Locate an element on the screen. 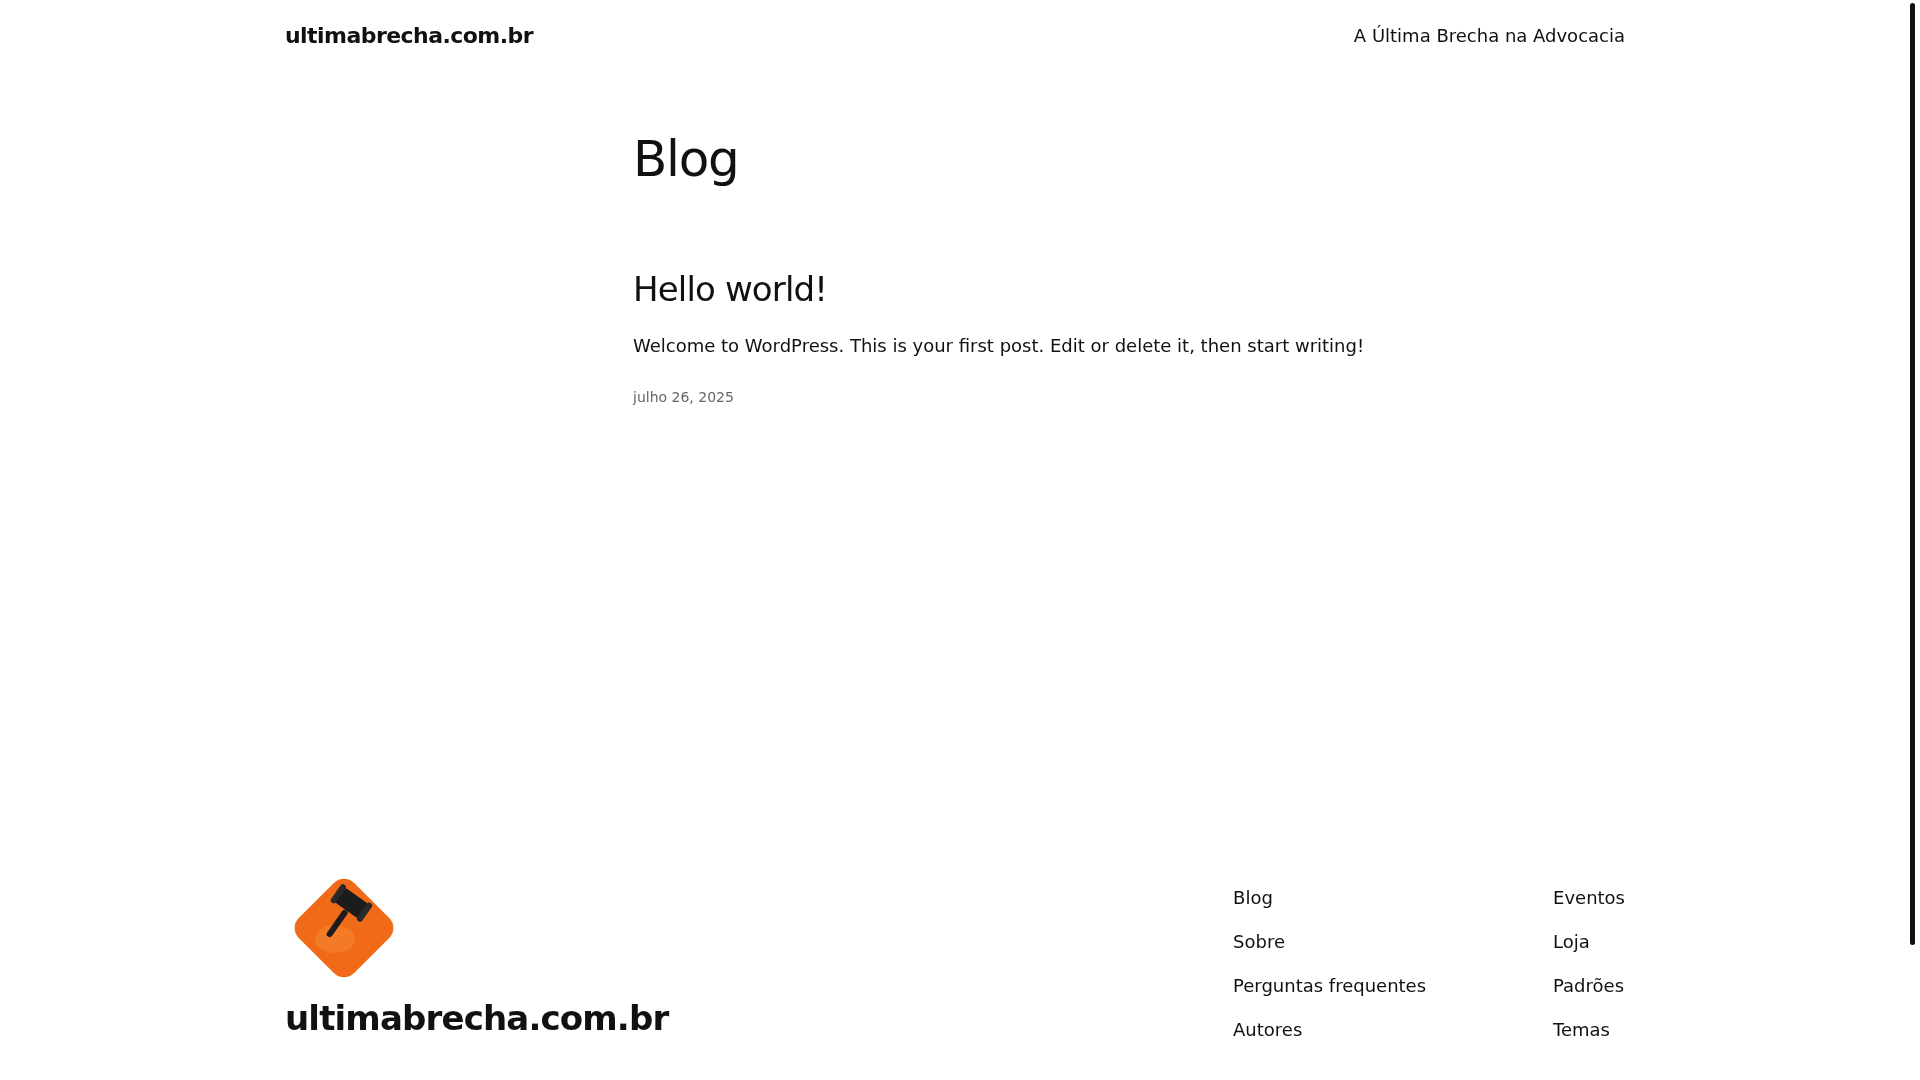 The image size is (1920, 1080). footer-nav-link: Temas is located at coordinates (1589, 1030).